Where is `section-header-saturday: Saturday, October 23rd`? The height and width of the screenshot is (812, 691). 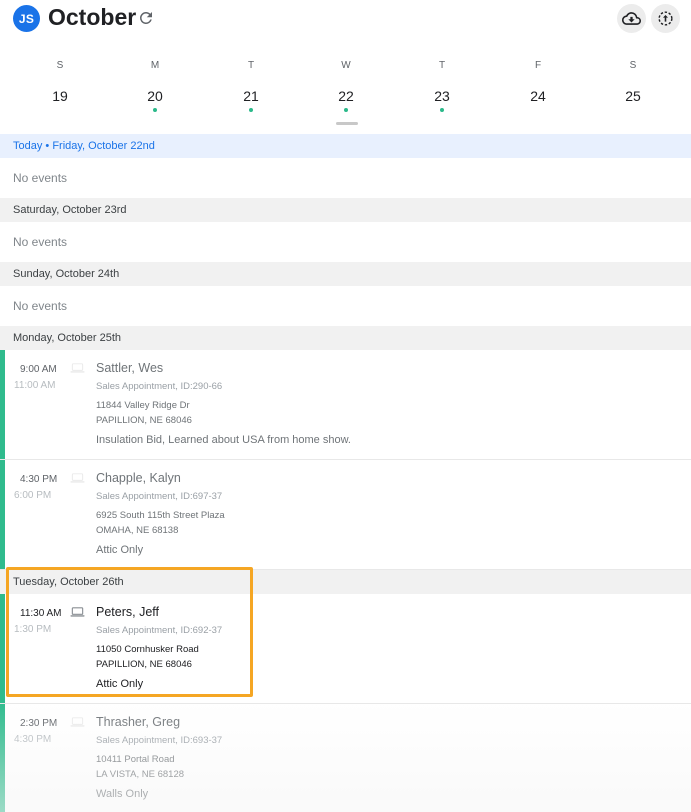
section-header-saturday: Saturday, October 23rd is located at coordinates (345, 210).